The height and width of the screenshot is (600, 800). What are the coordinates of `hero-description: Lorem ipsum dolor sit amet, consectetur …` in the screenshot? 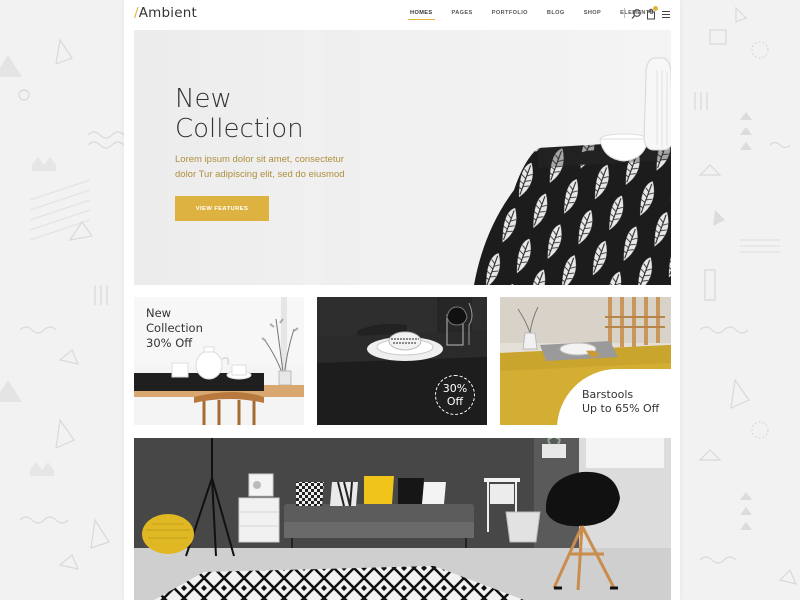 It's located at (270, 167).